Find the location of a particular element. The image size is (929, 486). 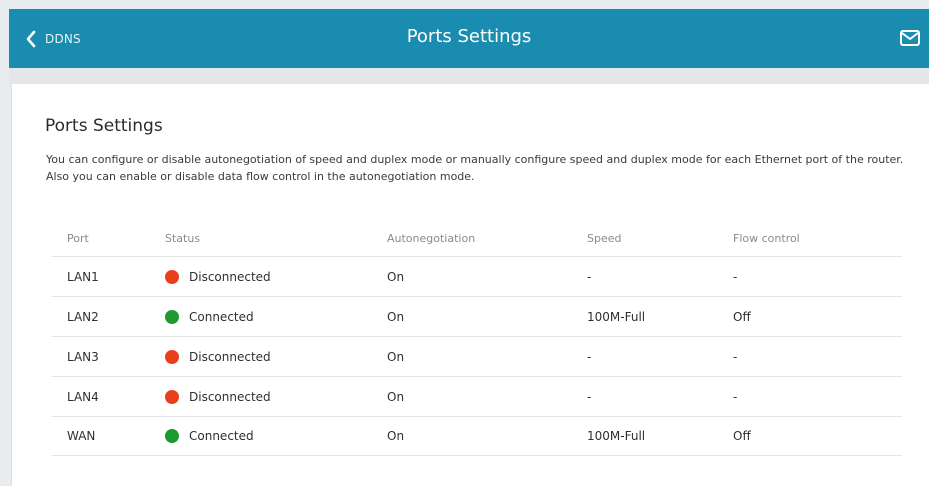

header-title: Ports Settings is located at coordinates (469, 36).